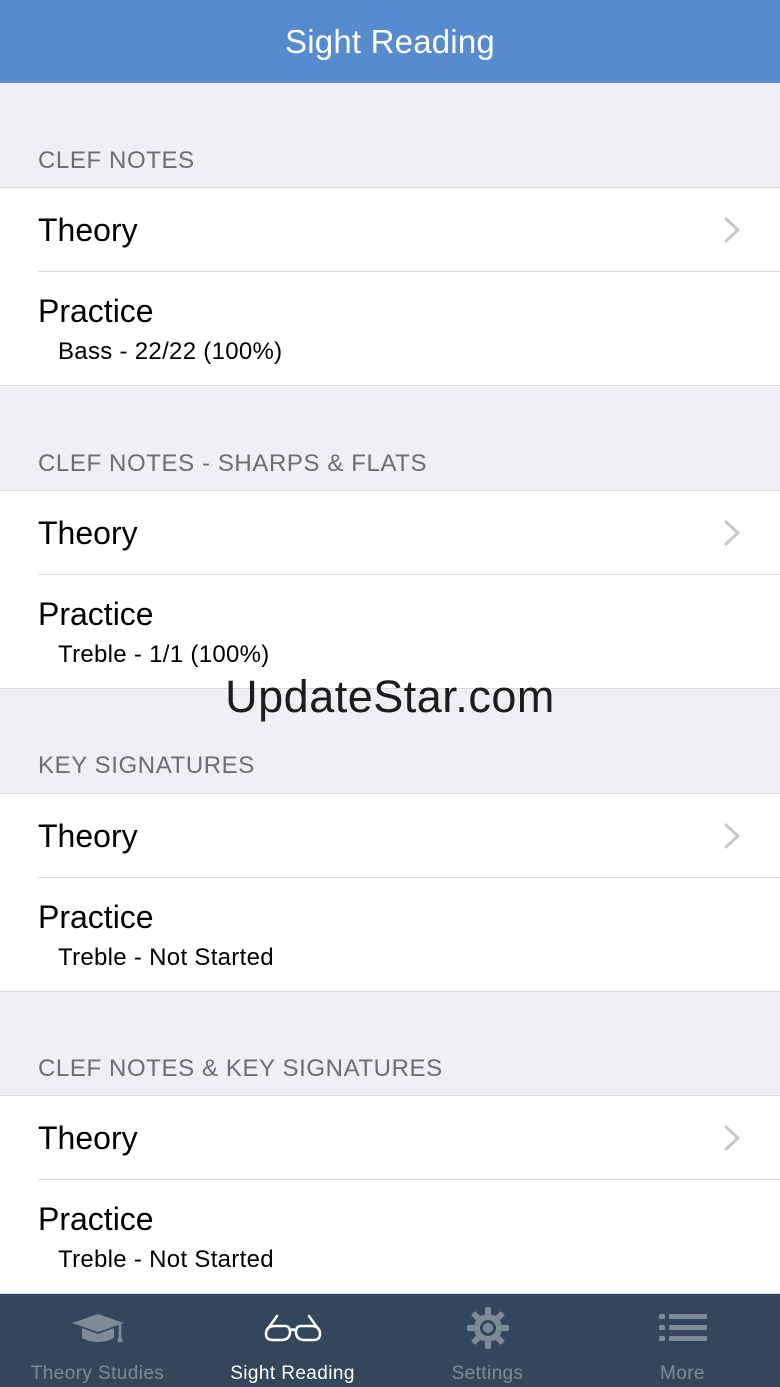 The height and width of the screenshot is (1387, 780). I want to click on practice-row: Practice Bass - 22/22 (100%), so click(390, 328).